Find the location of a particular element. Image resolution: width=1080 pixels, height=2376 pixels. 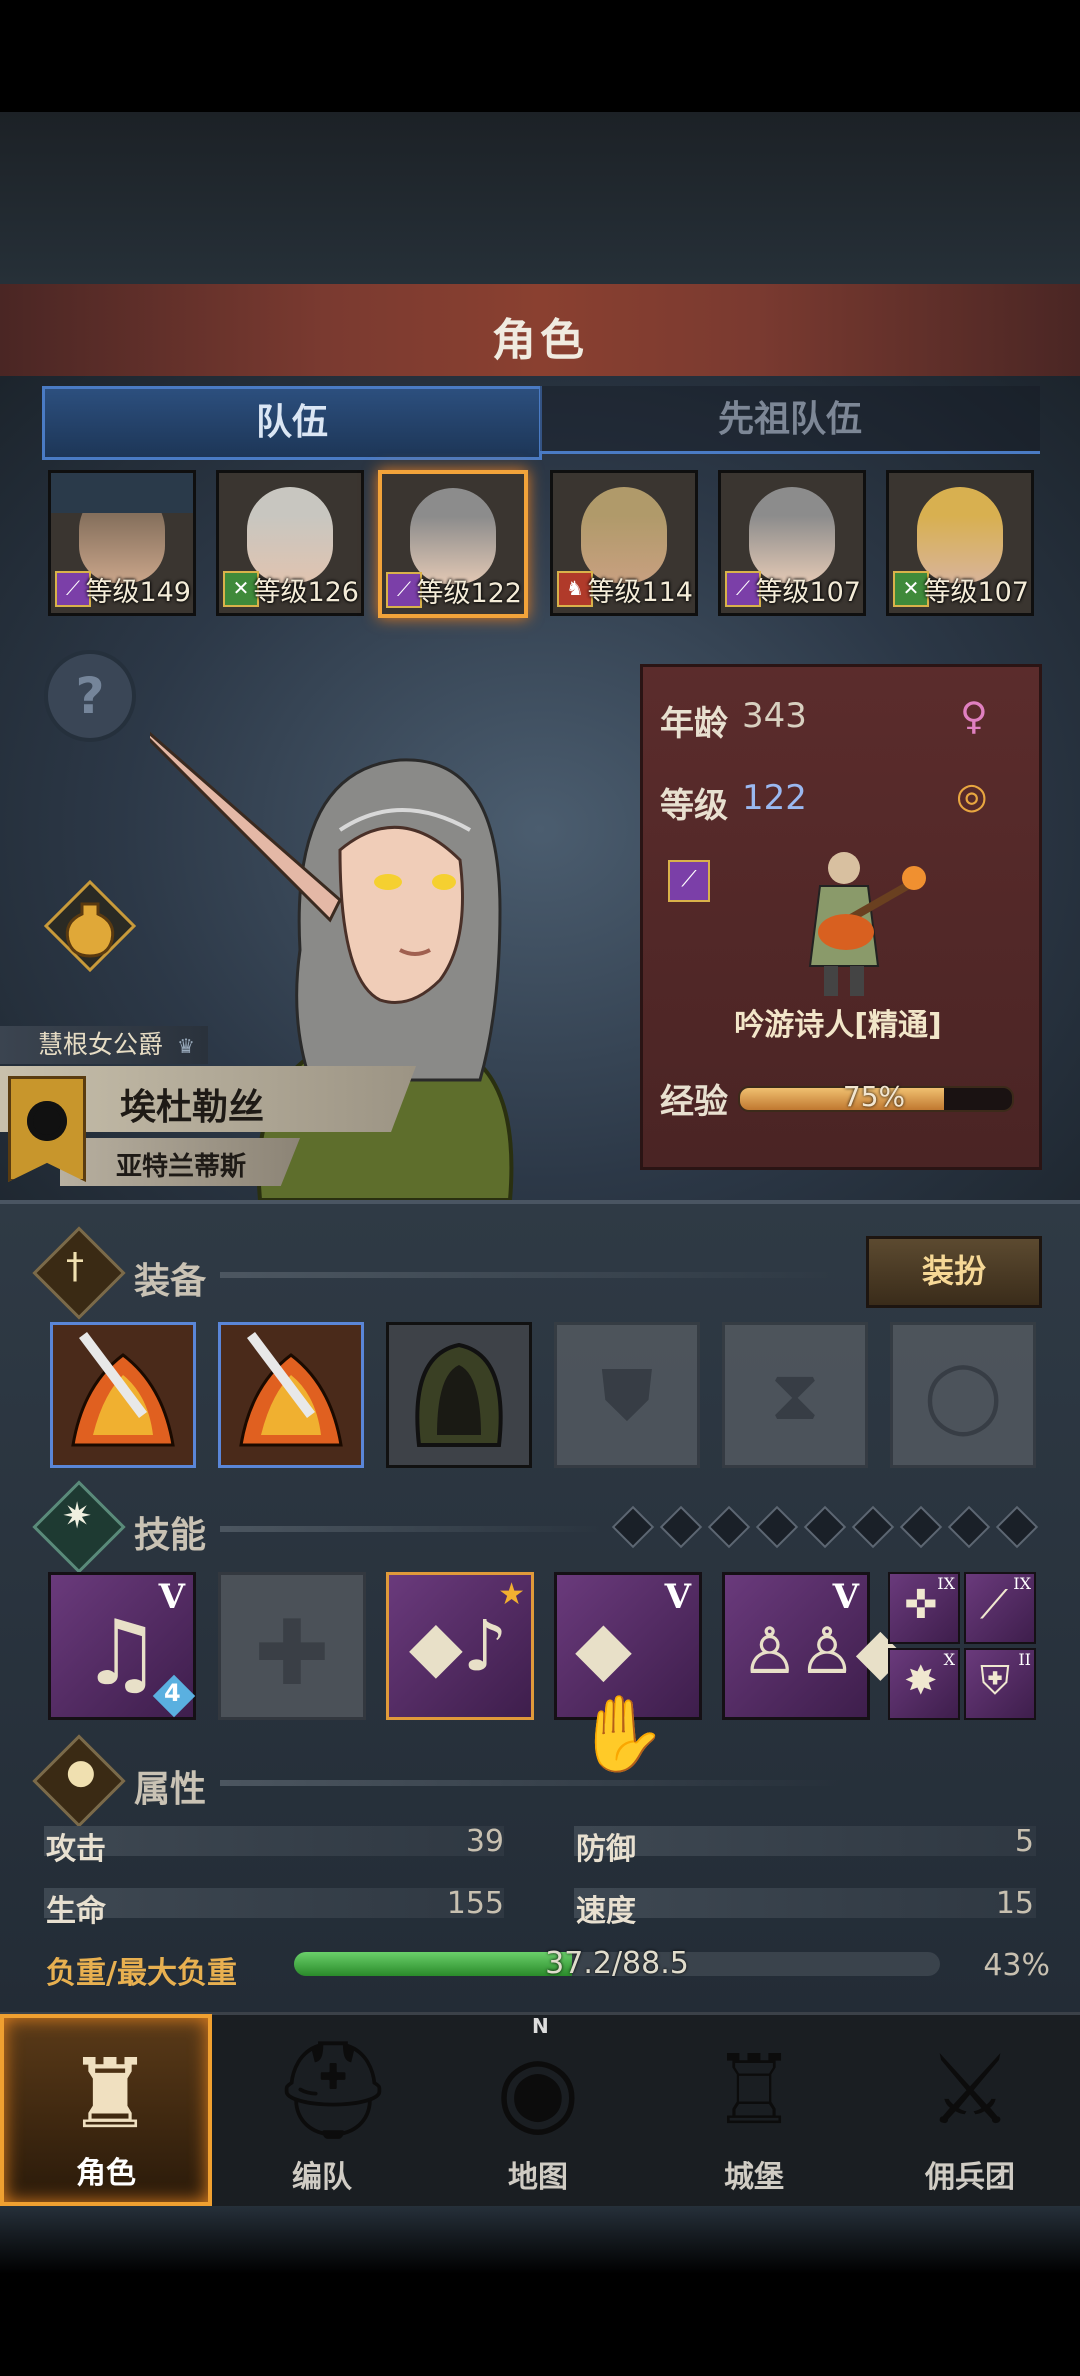

skill-slot-5: ♙♙◆ V is located at coordinates (813, 1646).